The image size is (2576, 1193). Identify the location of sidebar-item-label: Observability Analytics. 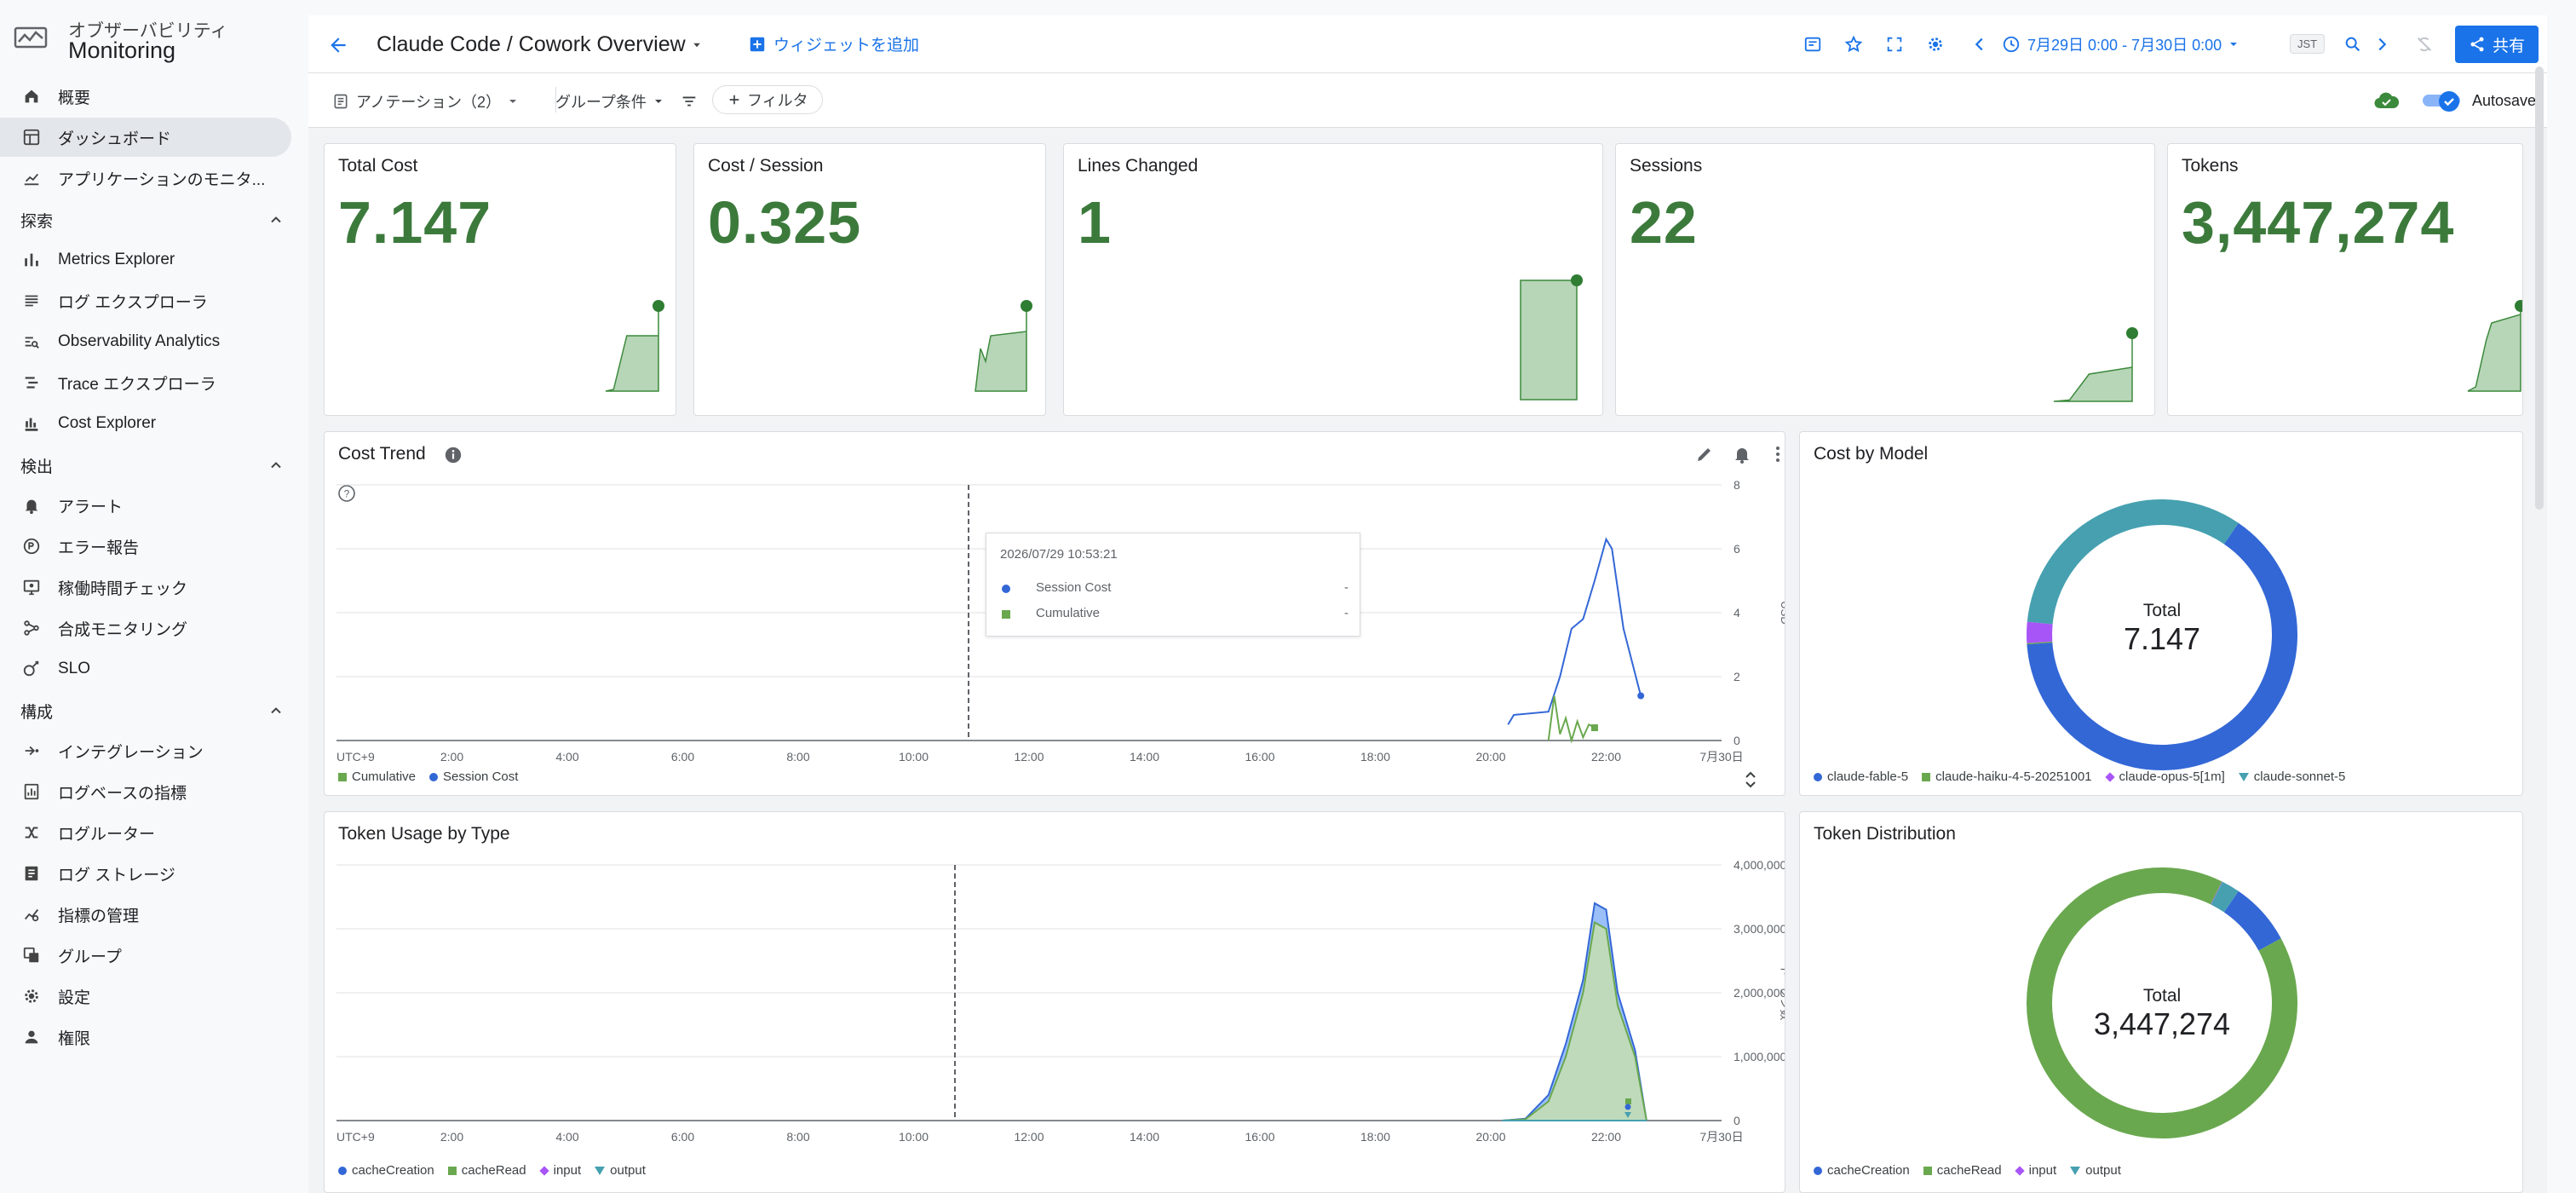
(139, 341).